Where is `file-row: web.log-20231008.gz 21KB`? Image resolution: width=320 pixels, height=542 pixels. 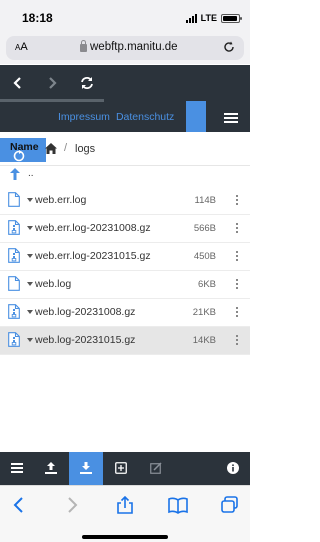
file-row: web.log-20231008.gz 21KB is located at coordinates (125, 313).